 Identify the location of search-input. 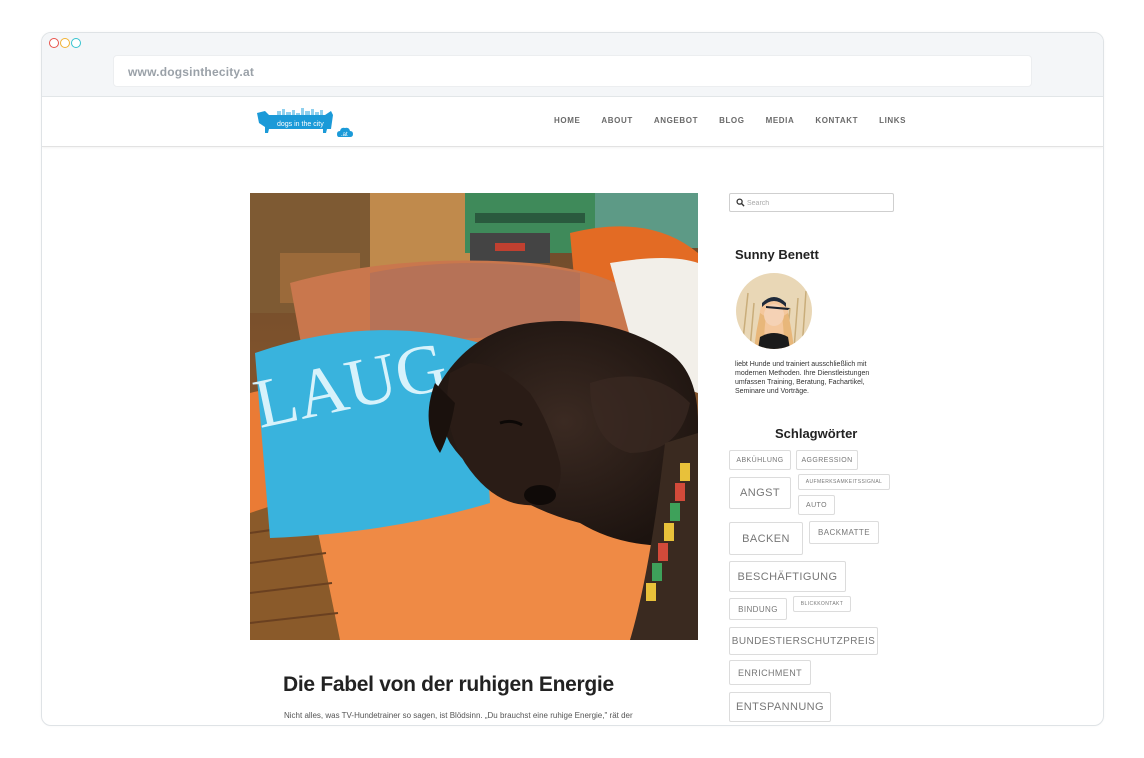
(817, 203).